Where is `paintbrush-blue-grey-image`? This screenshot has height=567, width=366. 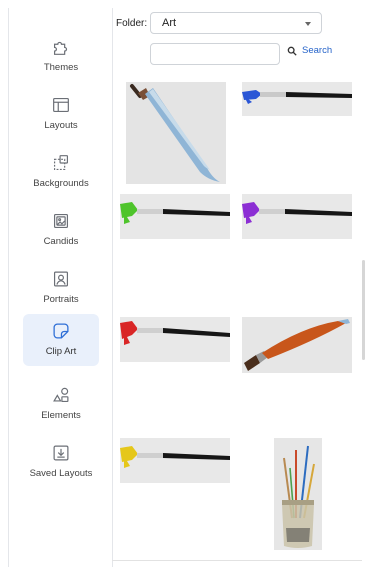 paintbrush-blue-grey-image is located at coordinates (176, 133).